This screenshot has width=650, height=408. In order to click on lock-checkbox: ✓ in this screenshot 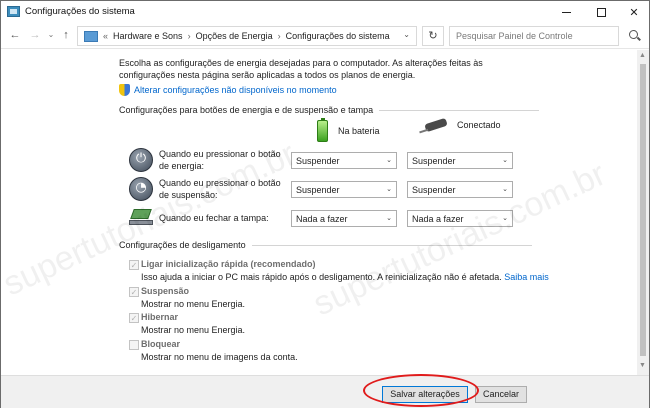, I will do `click(134, 345)`.